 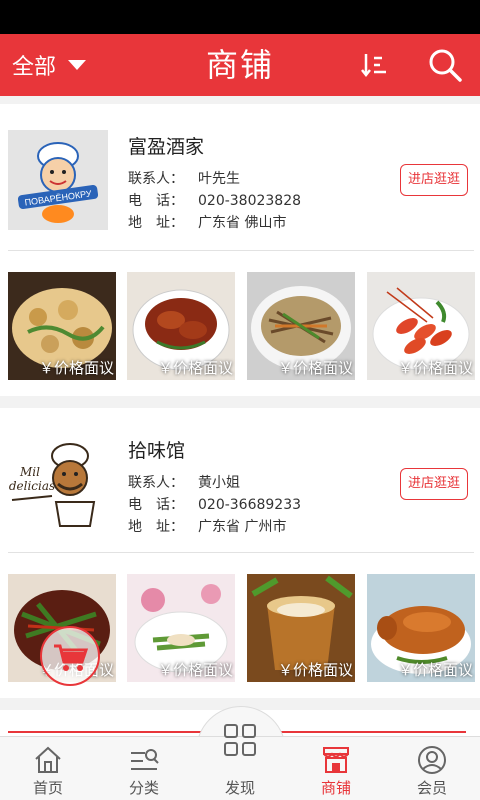 What do you see at coordinates (431, 788) in the screenshot?
I see `nav-member-label: 会员` at bounding box center [431, 788].